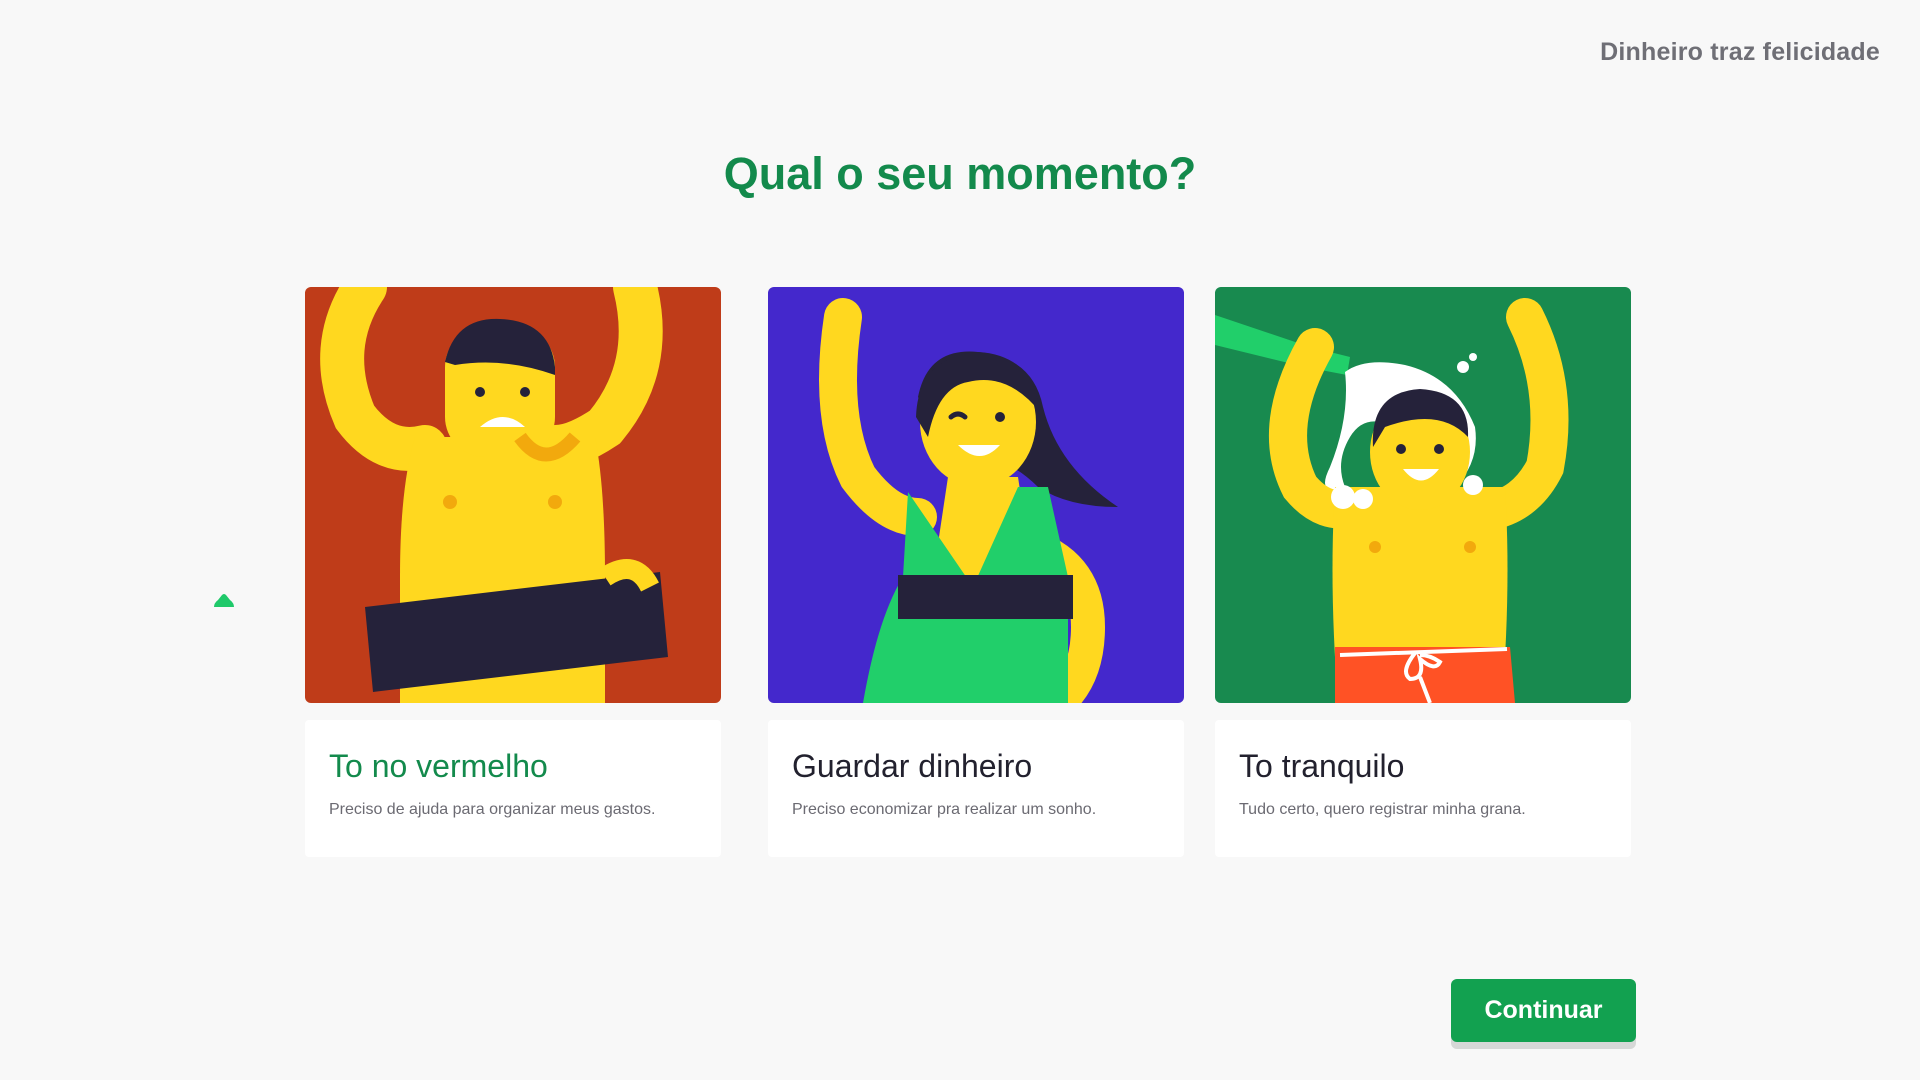 Image resolution: width=1920 pixels, height=1080 pixels. What do you see at coordinates (960, 173) in the screenshot?
I see `page-title: Qual o seu momento?` at bounding box center [960, 173].